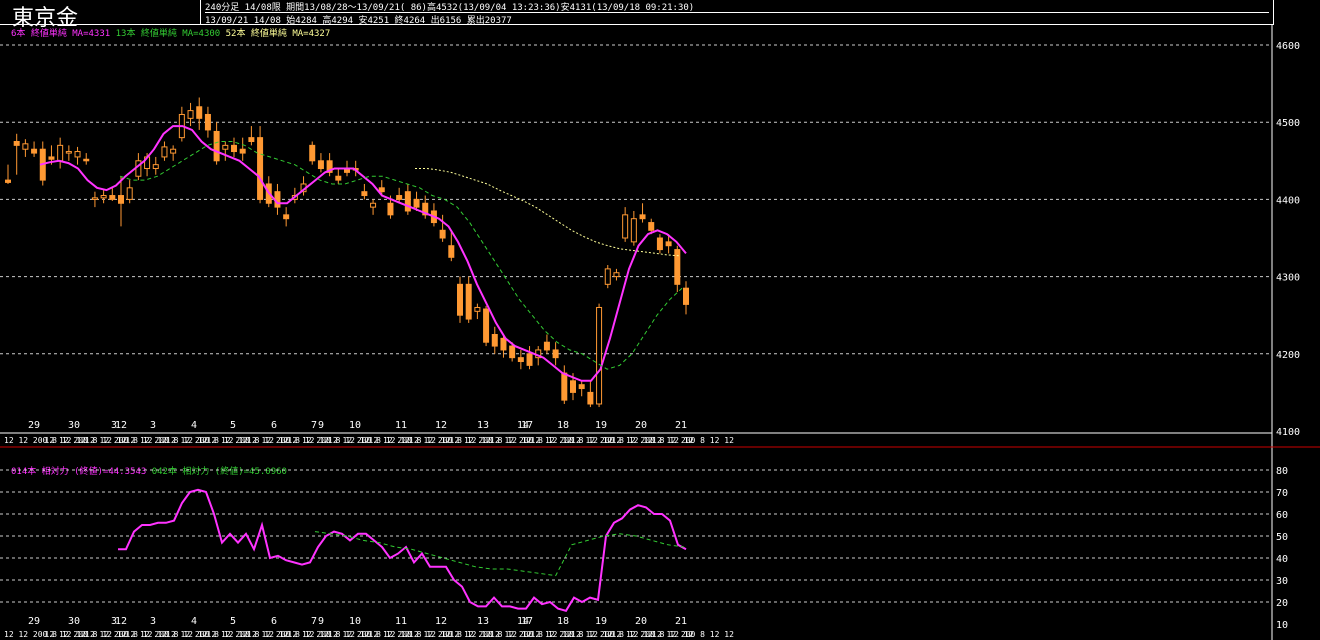 Image resolution: width=1320 pixels, height=640 pixels. Describe the element at coordinates (1282, 581) in the screenshot. I see `sub-y-tick-label: 30` at that location.